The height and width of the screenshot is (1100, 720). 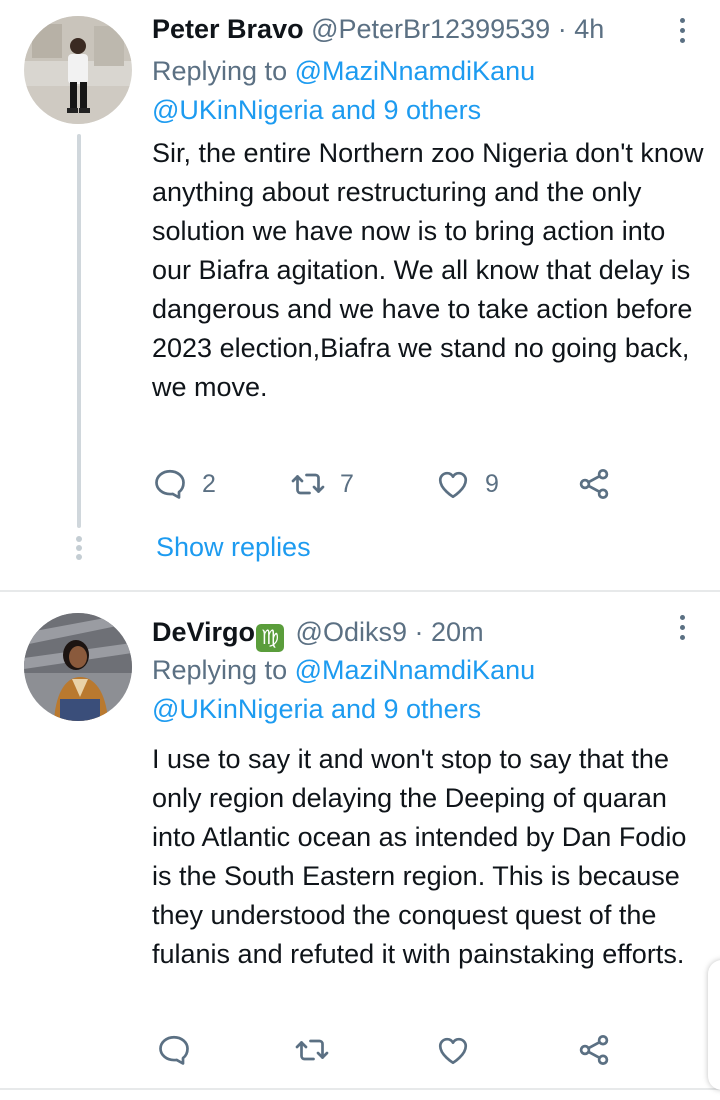 I want to click on retweet-count: 7, so click(x=347, y=483).